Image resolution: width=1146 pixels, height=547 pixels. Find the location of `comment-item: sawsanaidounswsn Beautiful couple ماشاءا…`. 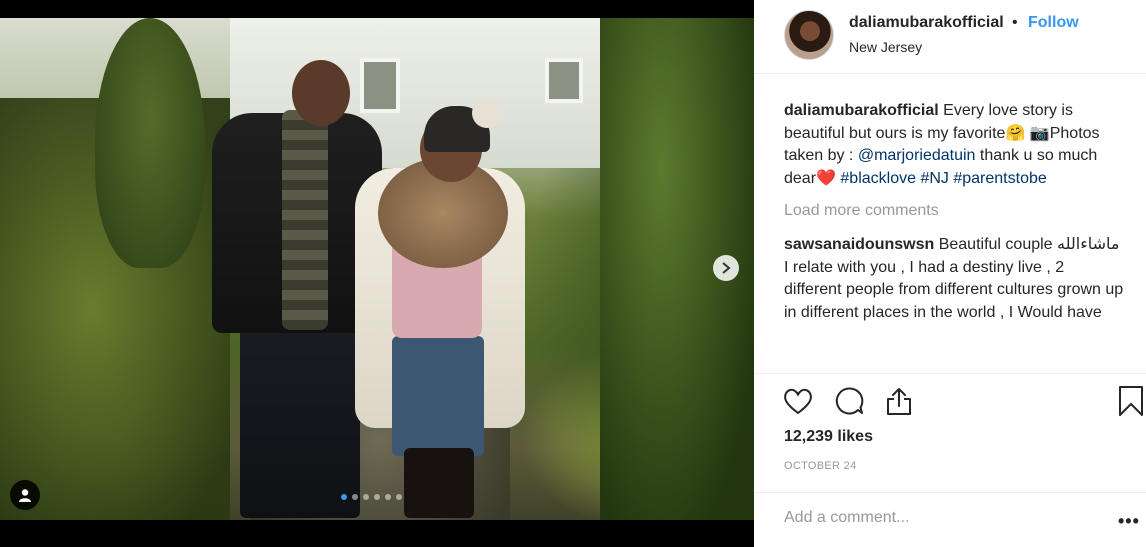

comment-item: sawsanaidounswsn Beautiful couple ماشاءا… is located at coordinates (954, 290).